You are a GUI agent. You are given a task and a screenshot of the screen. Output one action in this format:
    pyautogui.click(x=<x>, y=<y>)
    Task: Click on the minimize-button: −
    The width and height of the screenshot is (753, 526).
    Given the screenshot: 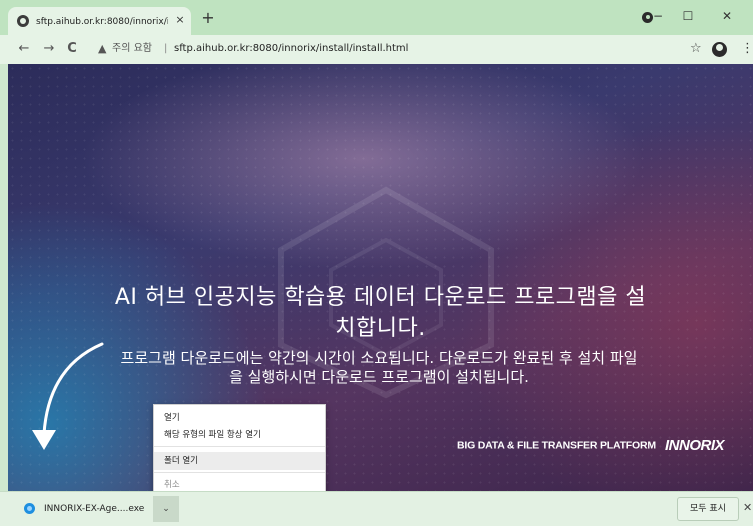 What is the action you would take?
    pyautogui.click(x=658, y=16)
    